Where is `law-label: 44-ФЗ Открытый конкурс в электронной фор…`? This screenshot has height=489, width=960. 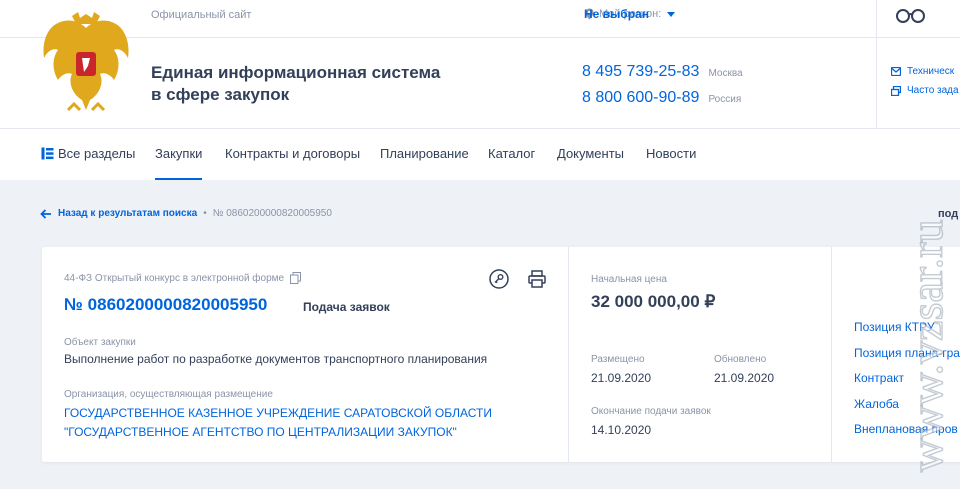
law-label: 44-ФЗ Открытый конкурс в электронной фор… is located at coordinates (174, 278).